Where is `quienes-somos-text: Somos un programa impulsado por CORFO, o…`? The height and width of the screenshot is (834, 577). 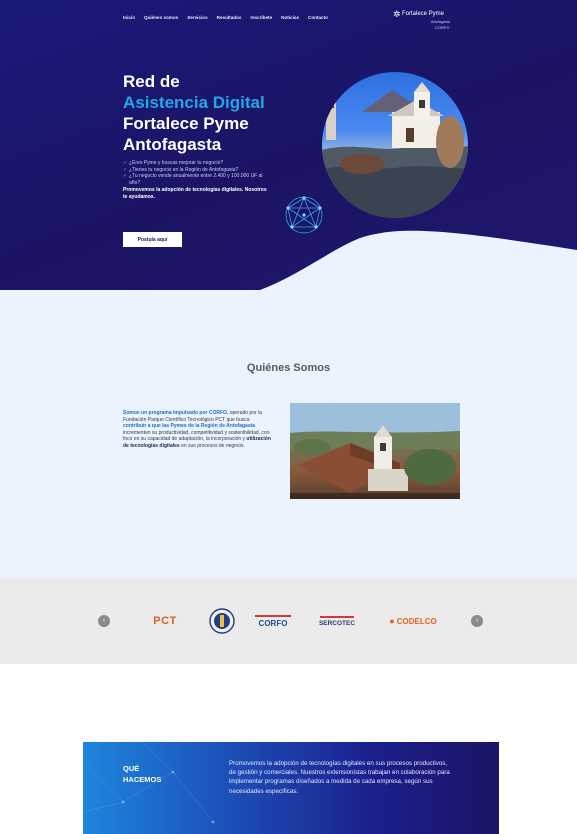
quienes-somos-text: Somos un programa impulsado por CORFO, o… is located at coordinates (197, 430).